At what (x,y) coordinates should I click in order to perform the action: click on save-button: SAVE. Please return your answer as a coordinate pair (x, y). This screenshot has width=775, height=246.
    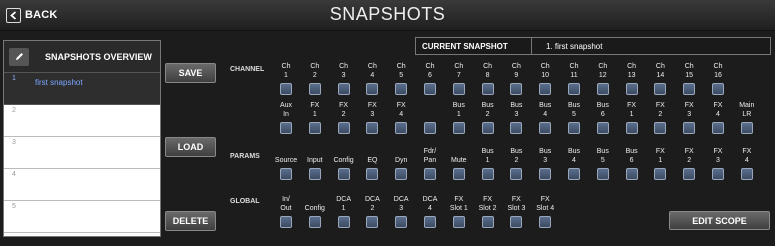
    Looking at the image, I should click on (190, 73).